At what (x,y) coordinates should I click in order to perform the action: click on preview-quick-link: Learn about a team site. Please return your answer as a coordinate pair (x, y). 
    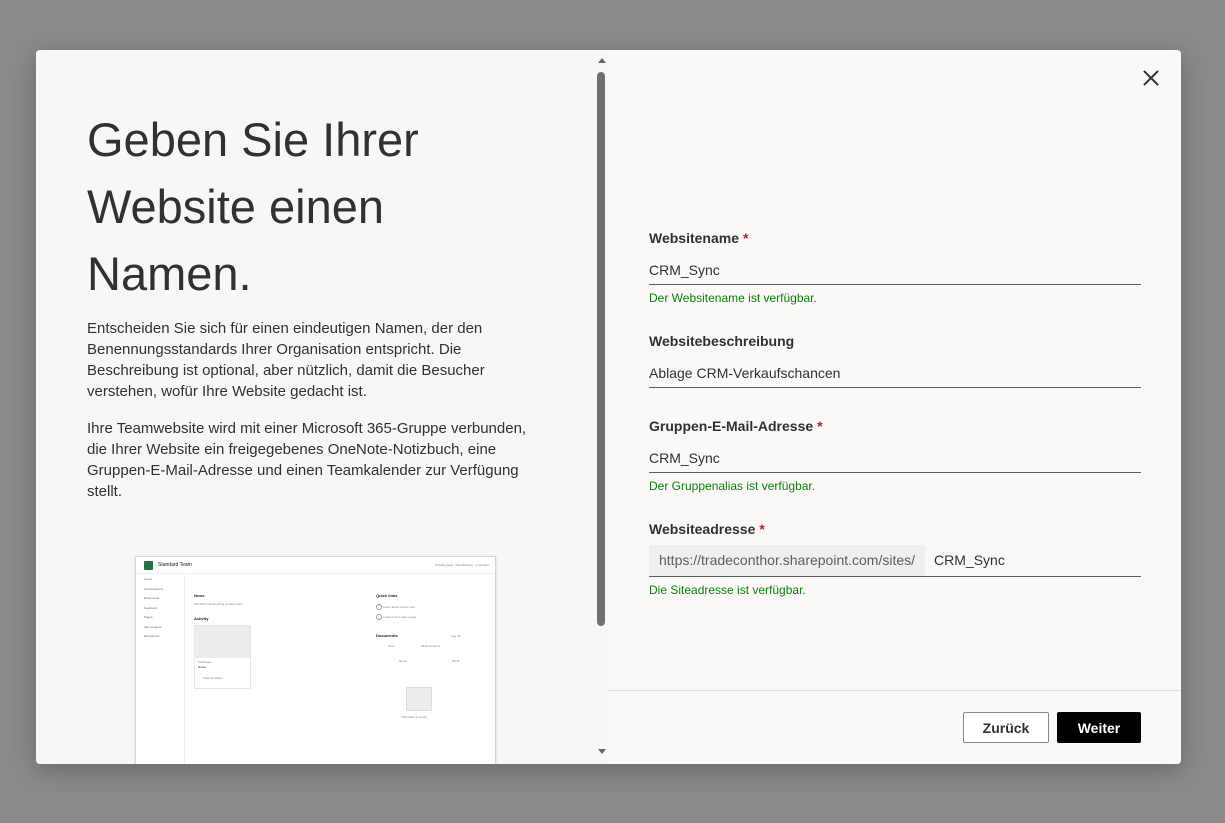
    Looking at the image, I should click on (395, 607).